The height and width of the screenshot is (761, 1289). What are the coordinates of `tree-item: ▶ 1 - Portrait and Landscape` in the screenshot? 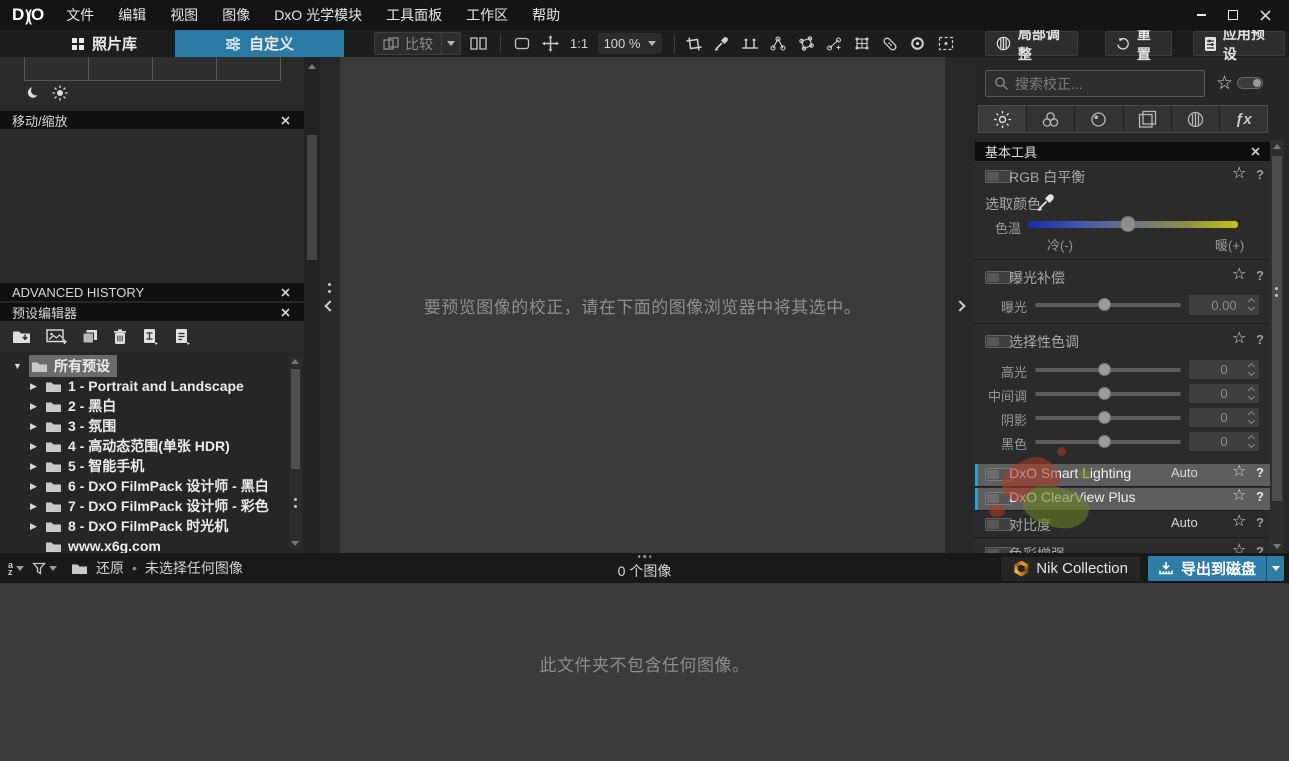 It's located at (136, 386).